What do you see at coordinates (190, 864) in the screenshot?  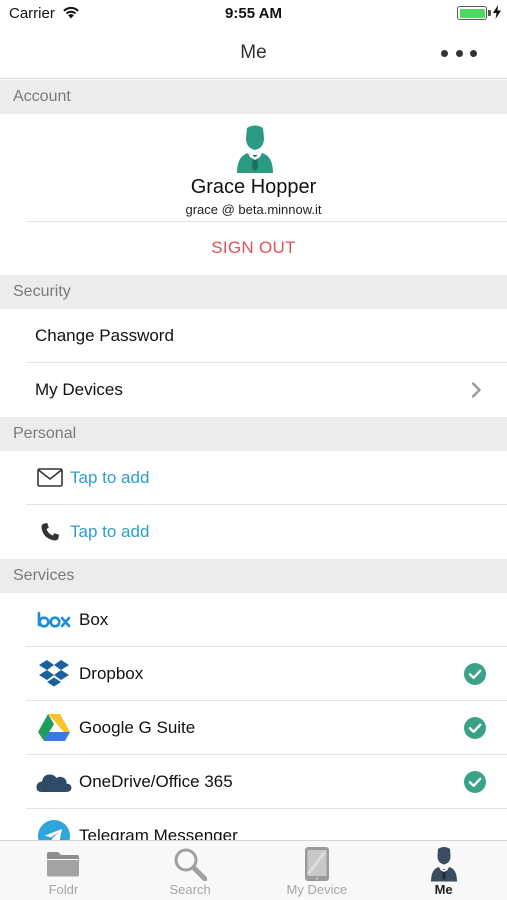 I see `magnifier-icon` at bounding box center [190, 864].